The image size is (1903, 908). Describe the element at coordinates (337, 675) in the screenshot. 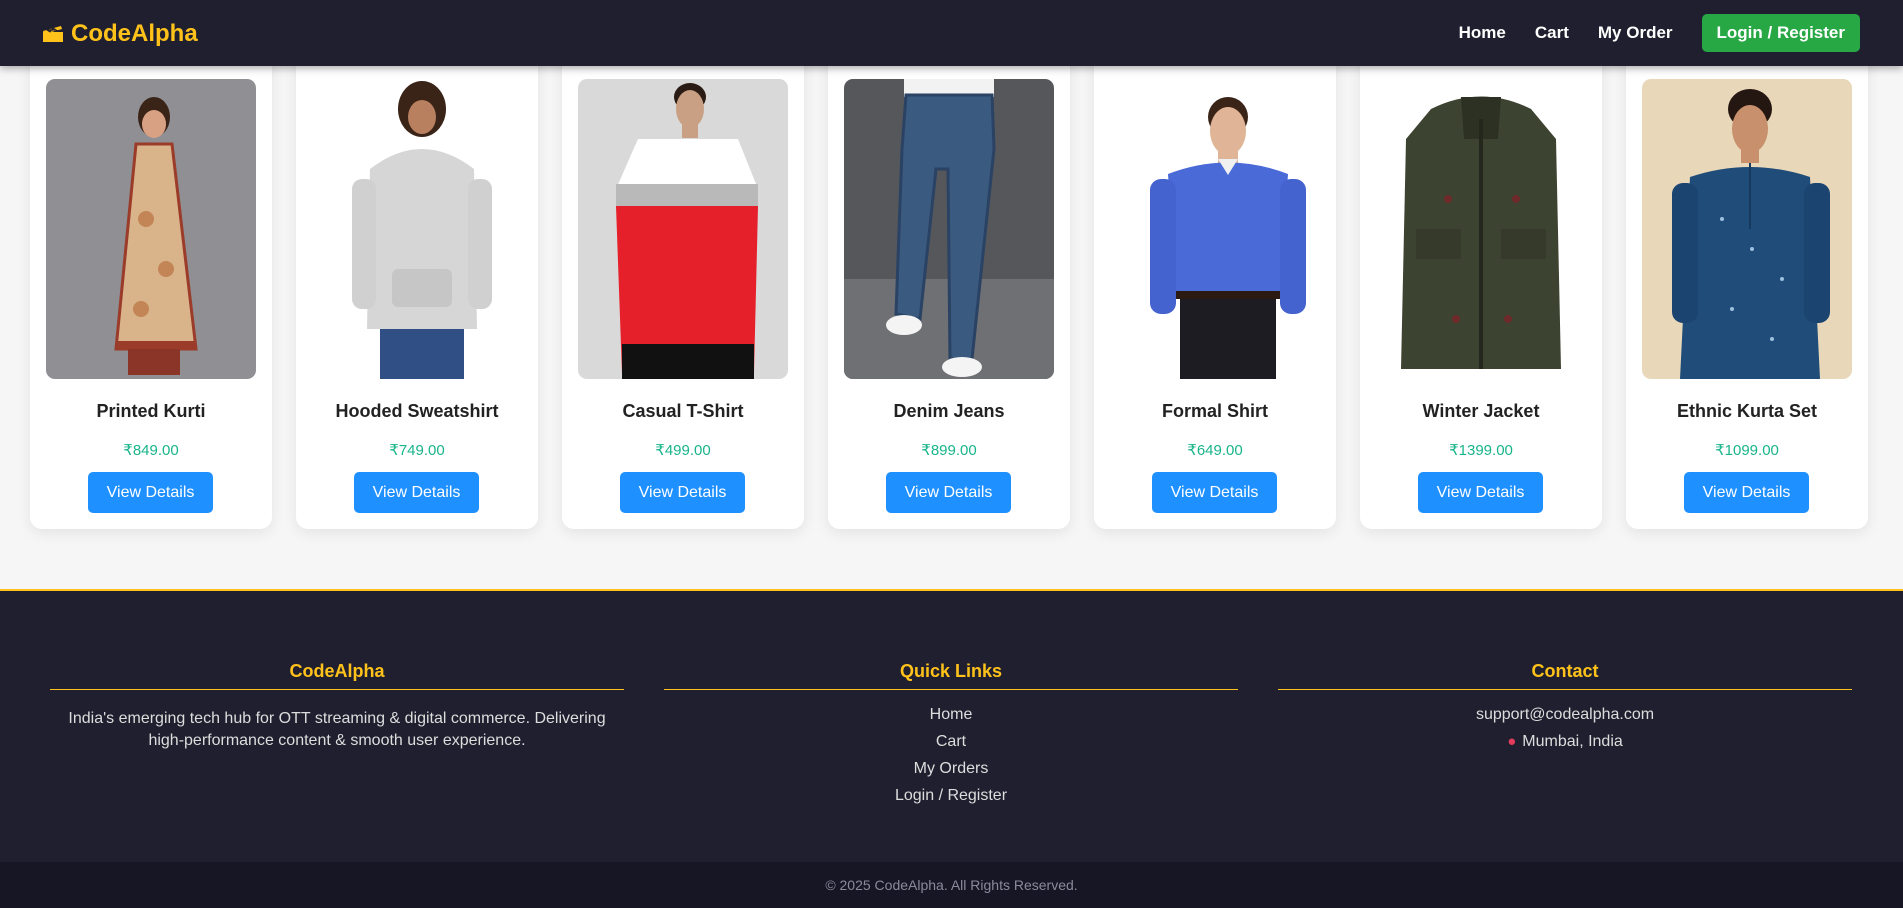

I see `footer-about-title: CodeAlpha` at that location.